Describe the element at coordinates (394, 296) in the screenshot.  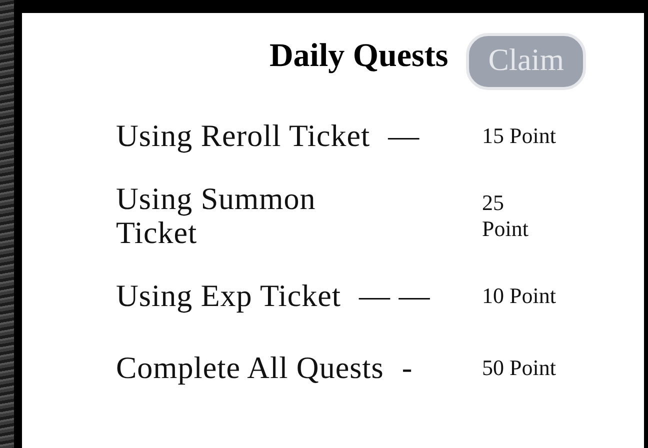
I see `dash-mark: — —` at that location.